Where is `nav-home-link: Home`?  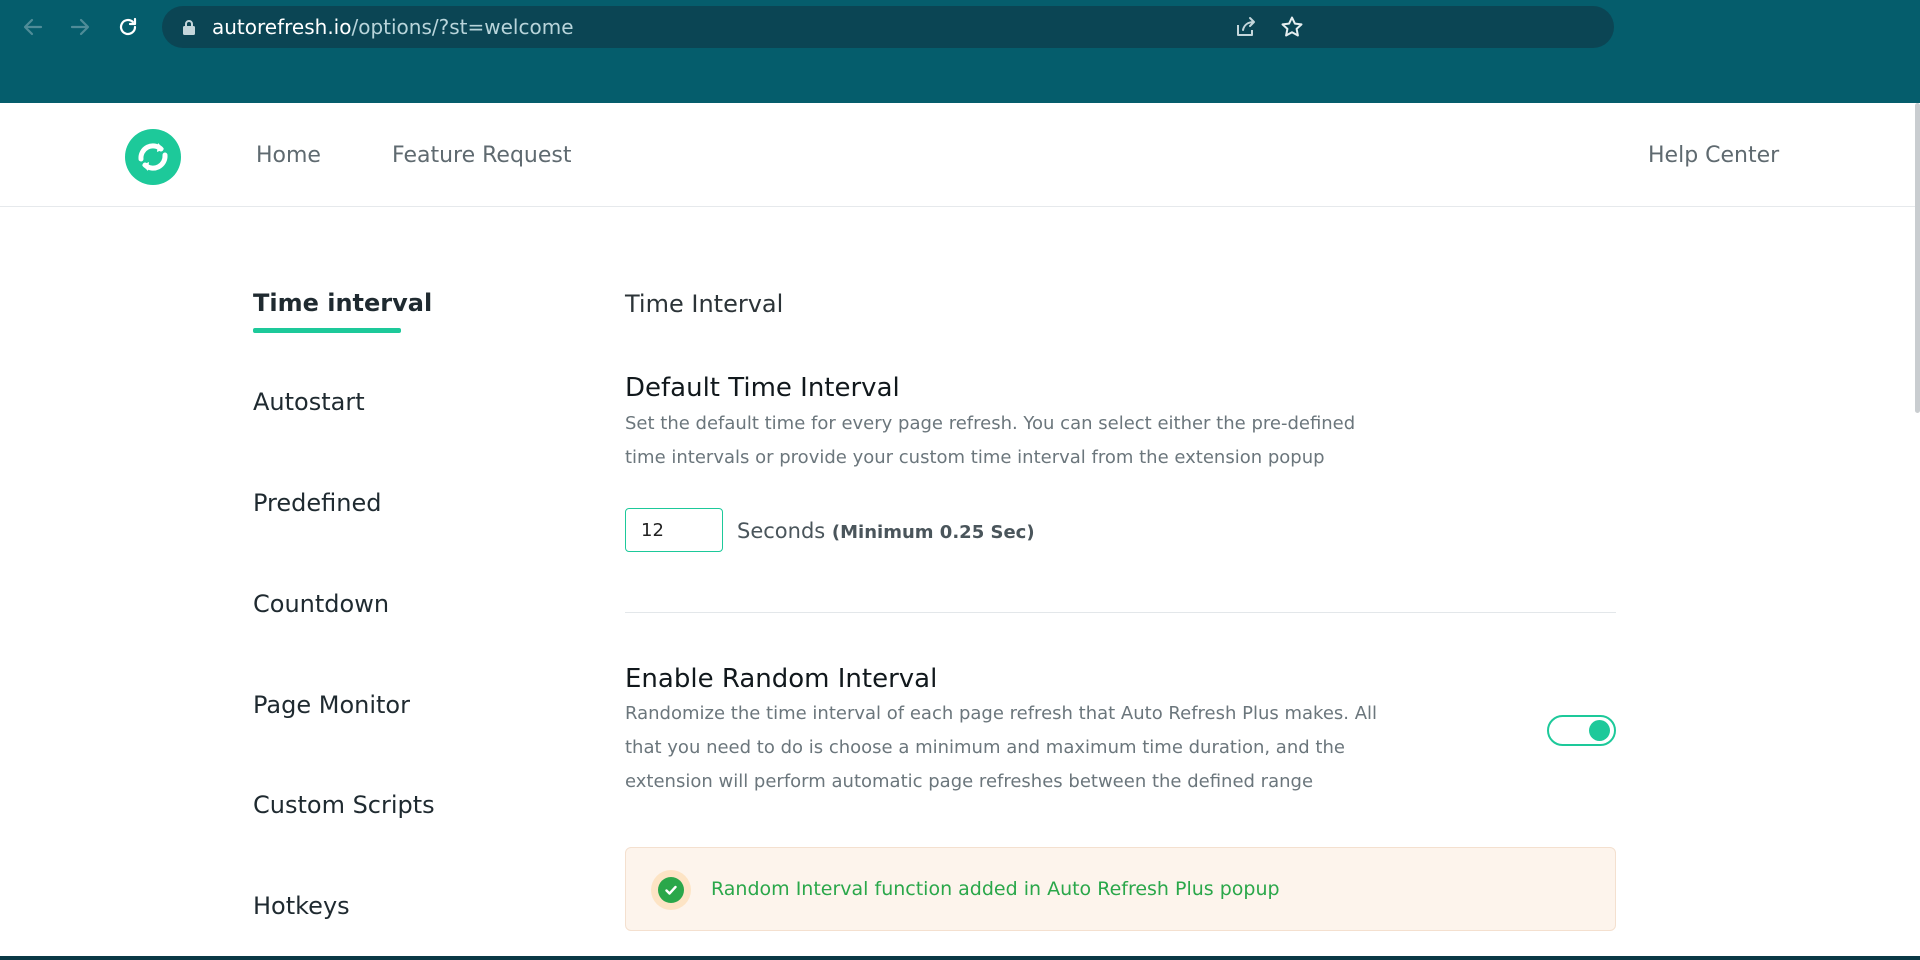 nav-home-link: Home is located at coordinates (288, 156).